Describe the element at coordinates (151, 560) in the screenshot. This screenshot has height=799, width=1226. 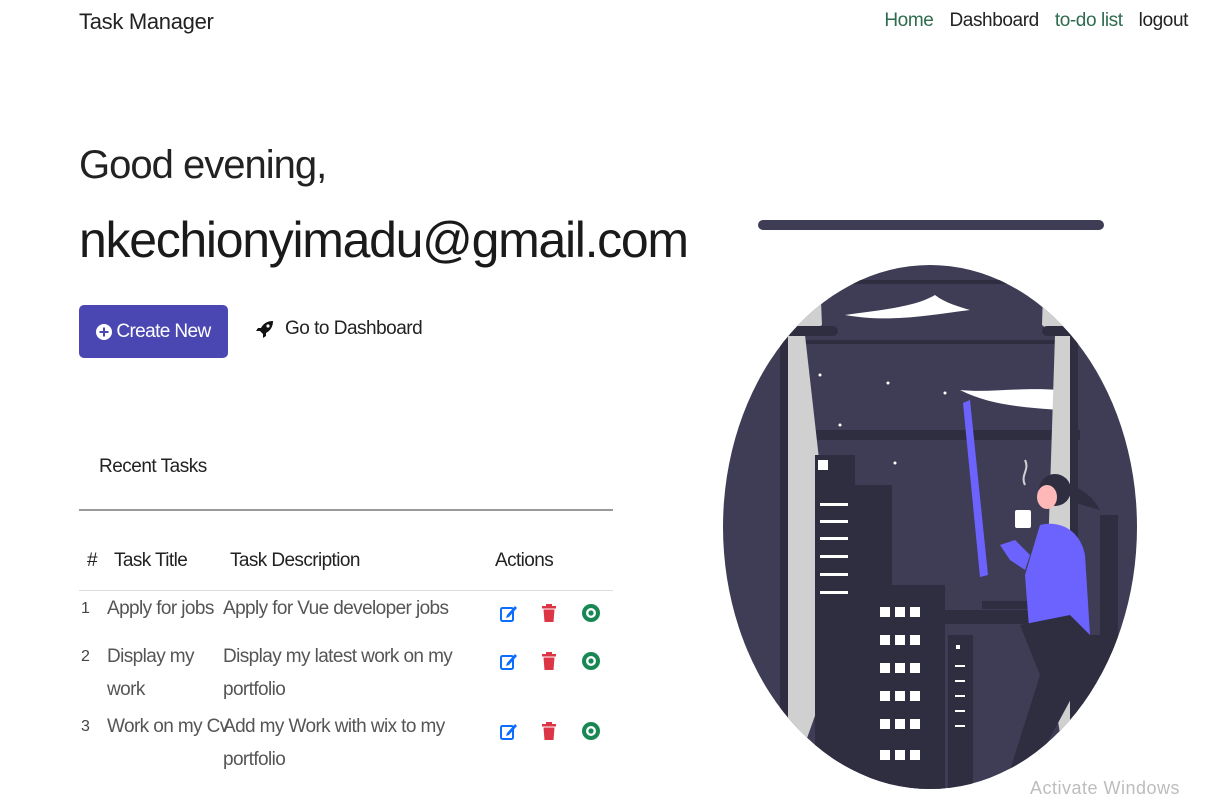
I see `column-header-title: Task Title` at that location.